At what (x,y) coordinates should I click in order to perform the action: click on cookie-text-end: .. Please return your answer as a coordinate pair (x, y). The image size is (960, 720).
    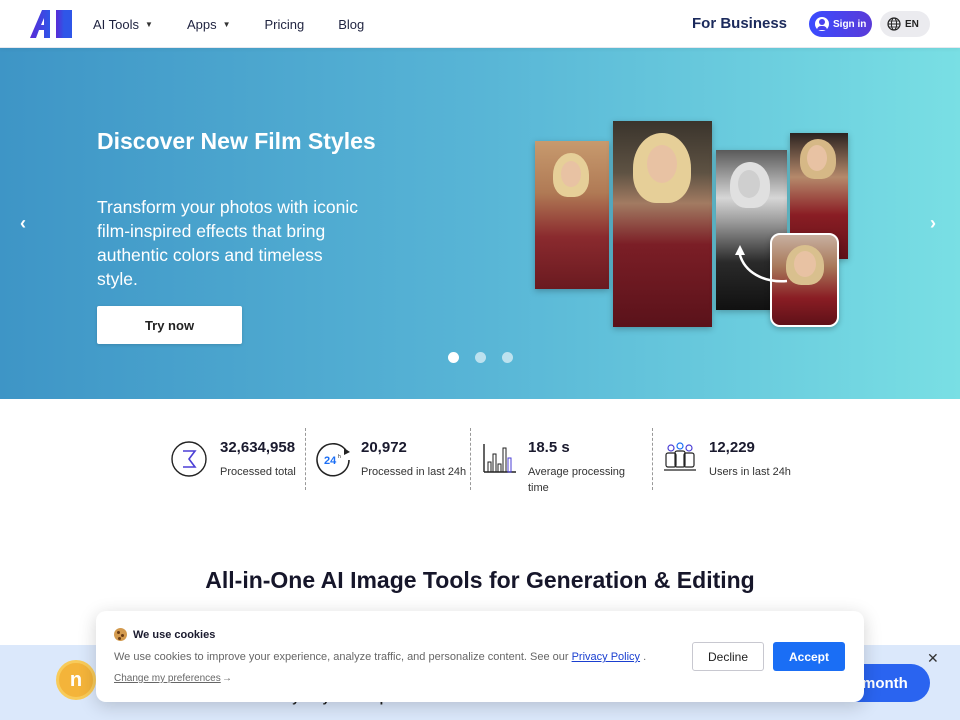
    Looking at the image, I should click on (643, 657).